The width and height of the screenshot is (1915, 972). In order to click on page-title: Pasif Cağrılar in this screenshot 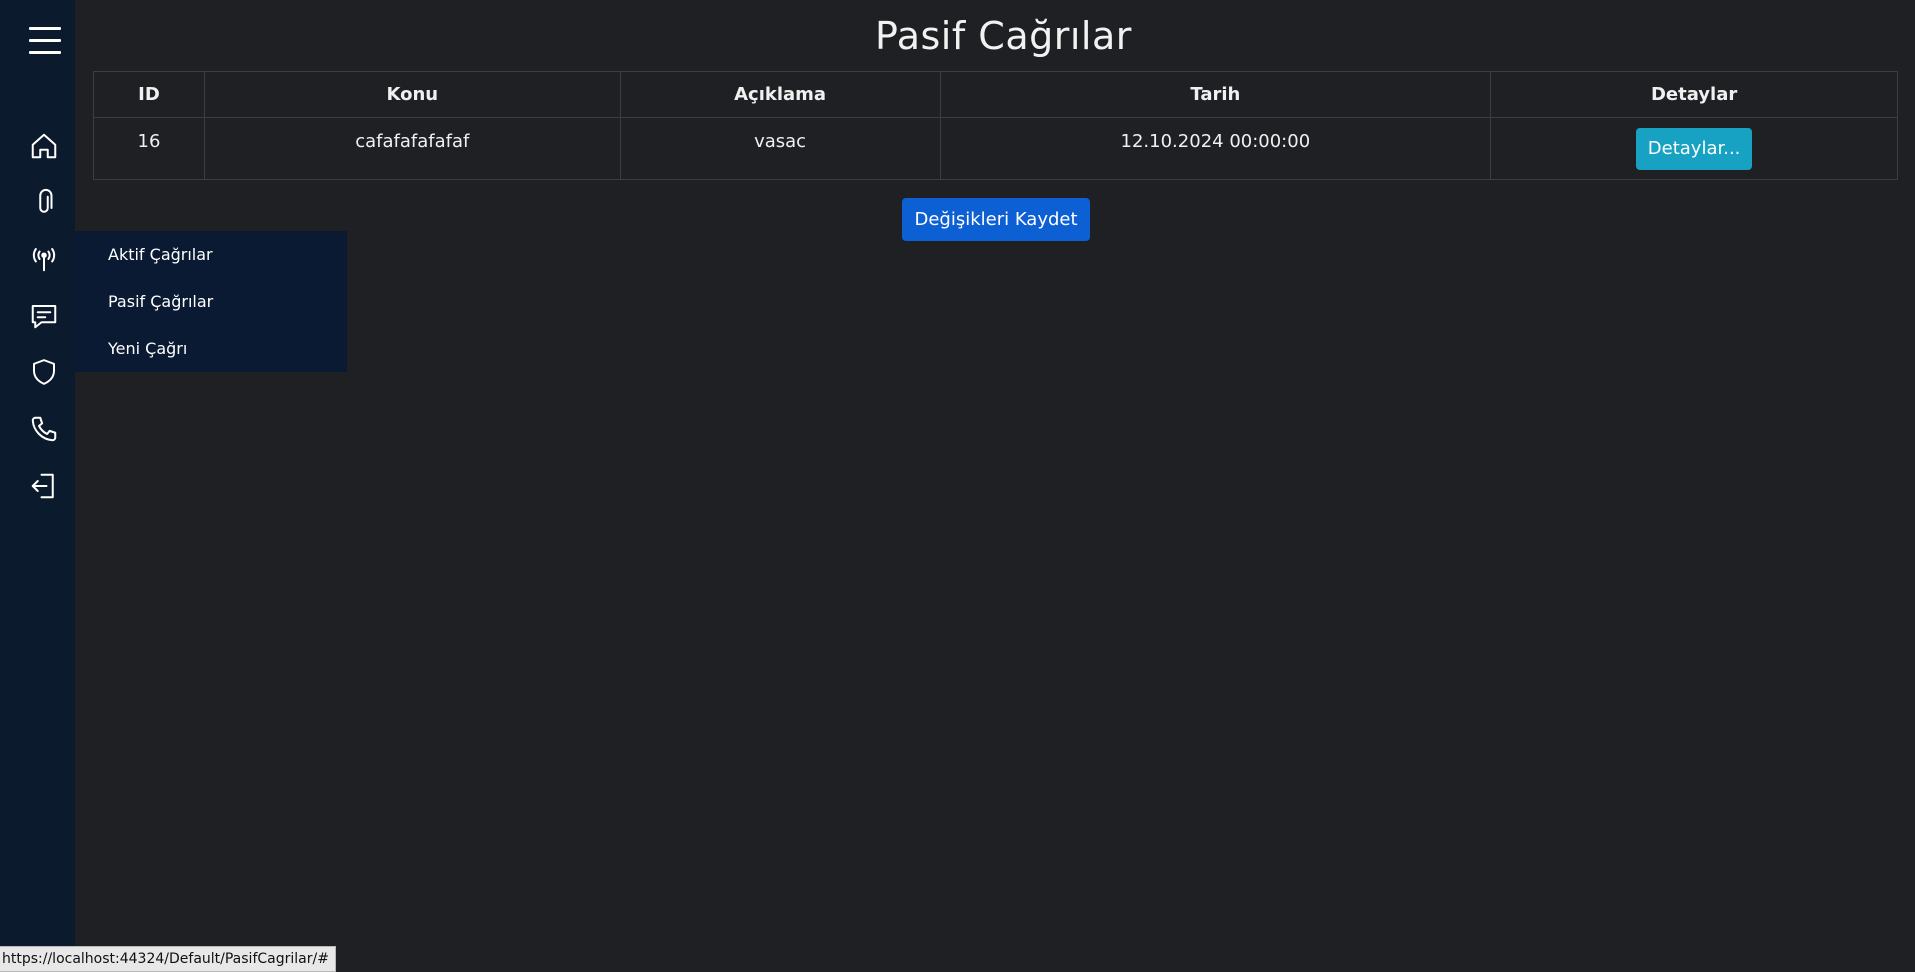, I will do `click(1003, 36)`.